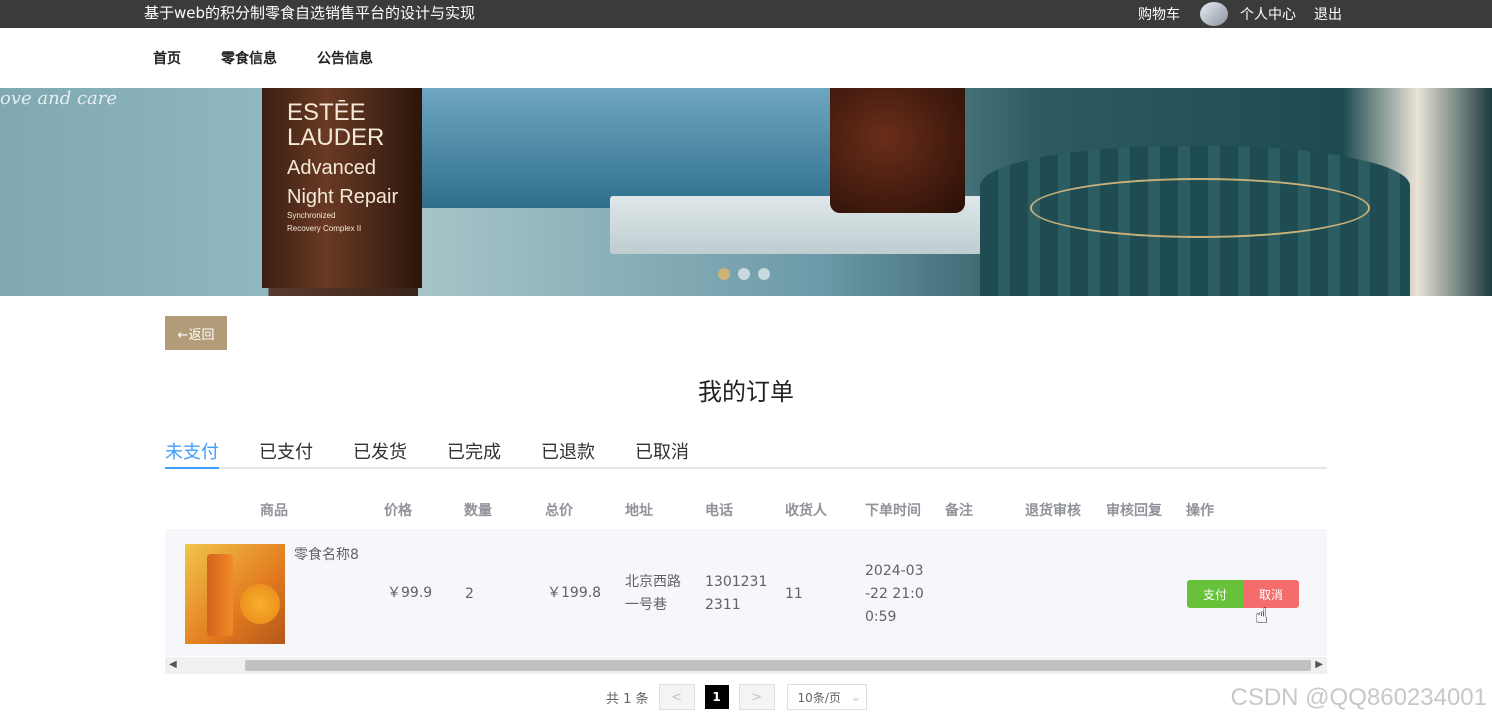 This screenshot has height=725, width=1492. I want to click on pagination: 共 1 条 < 1 > 10条/页 ⌄, so click(736, 697).